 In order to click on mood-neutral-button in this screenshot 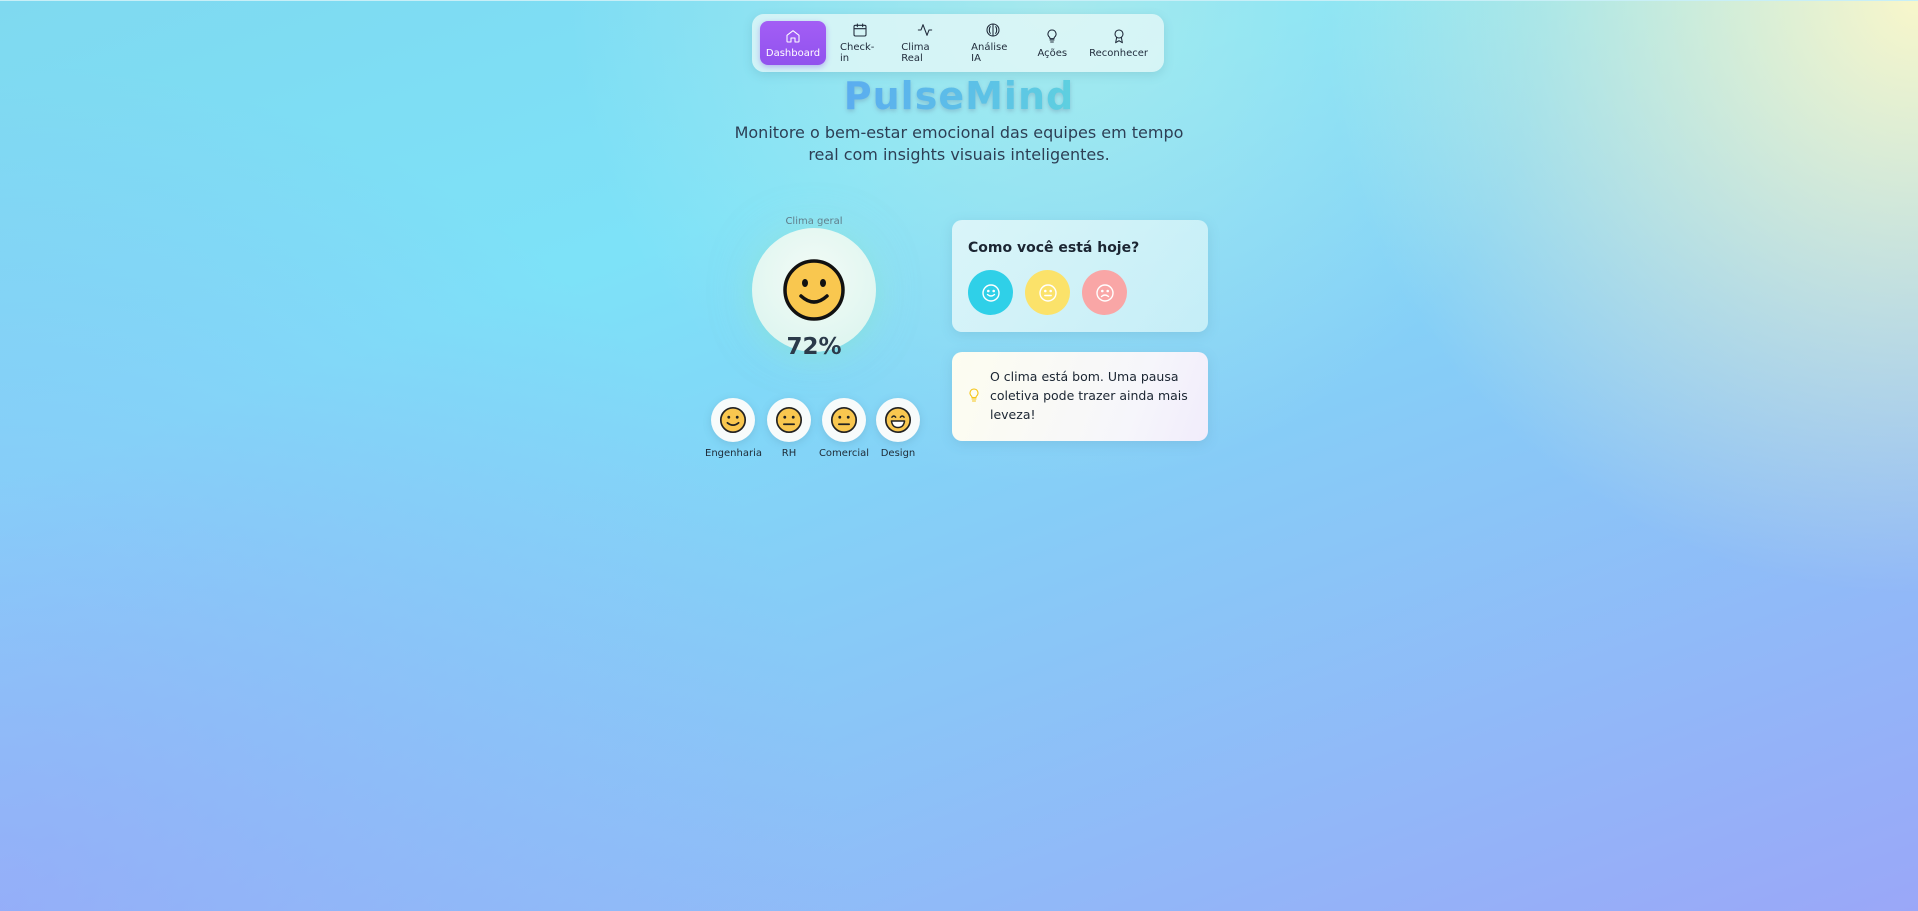, I will do `click(1047, 292)`.